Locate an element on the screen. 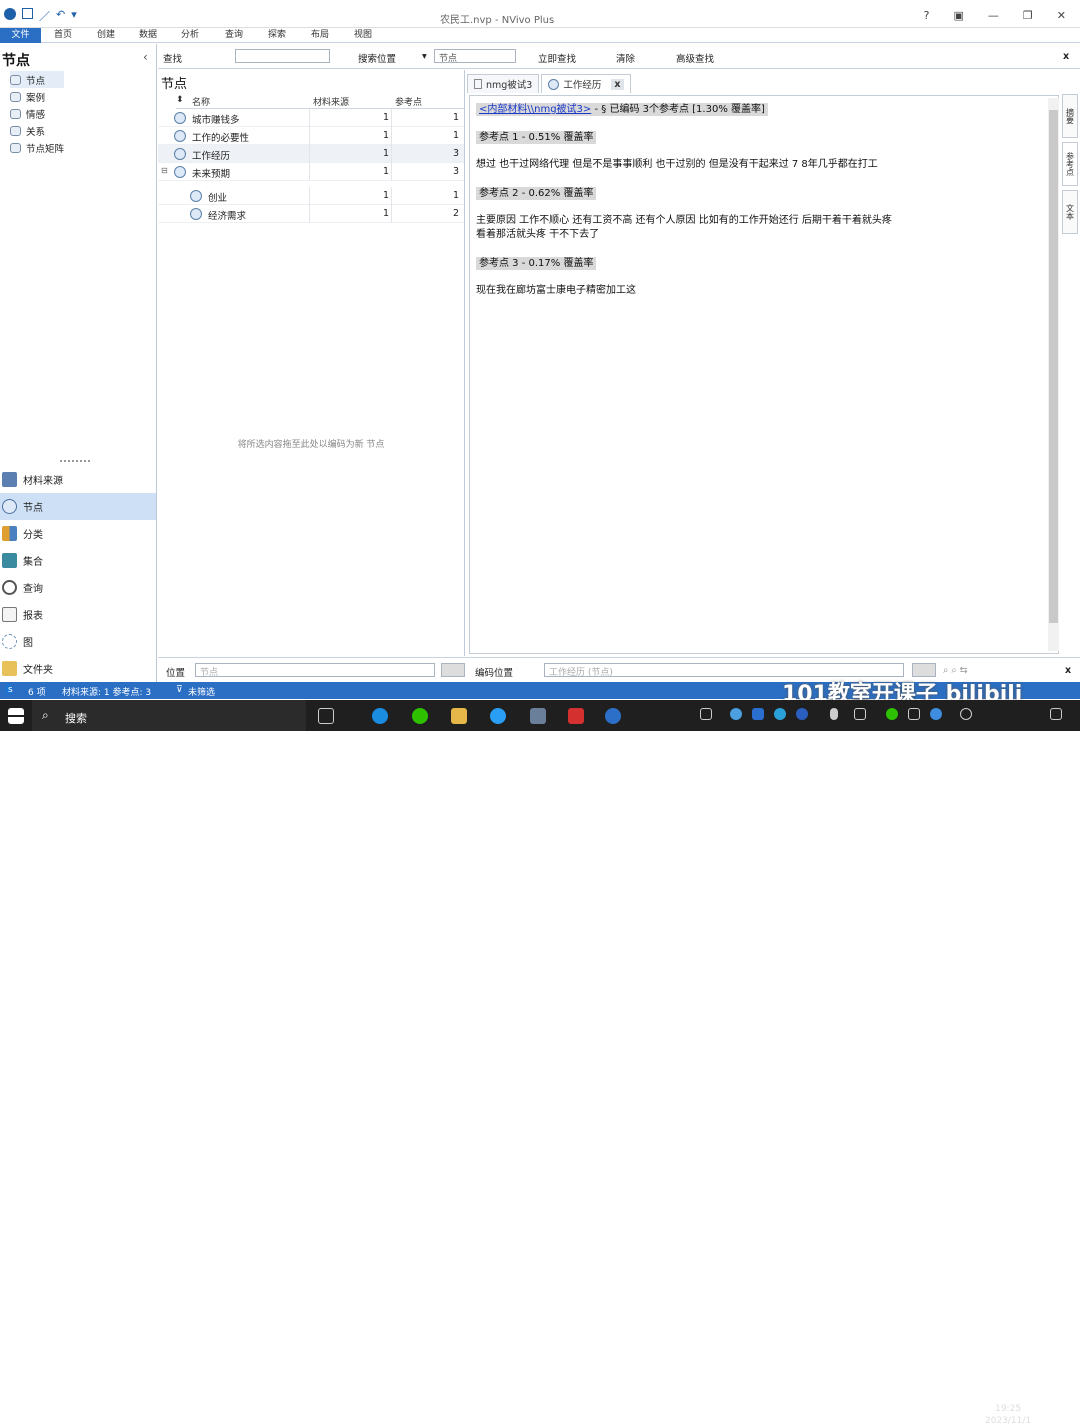 This screenshot has width=1080, height=1427. collapse-toggle-icon: ⊟ is located at coordinates (164, 170).